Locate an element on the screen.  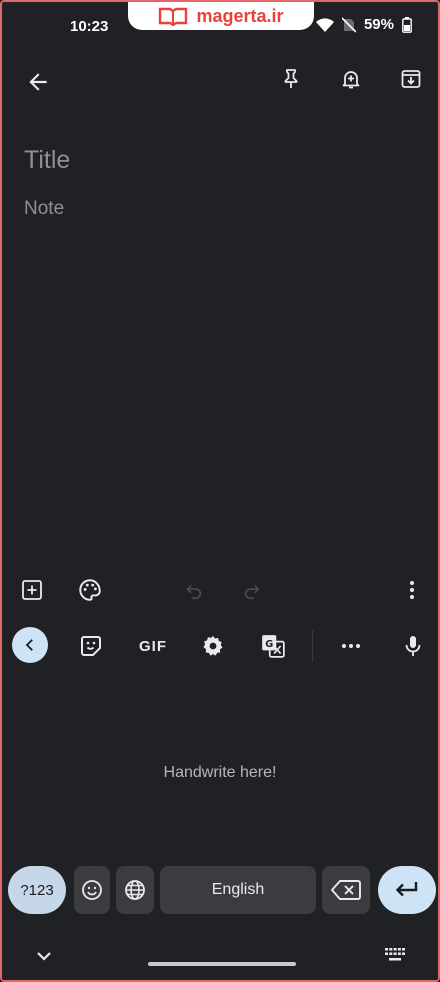
translate-icon: G is located at coordinates (273, 646).